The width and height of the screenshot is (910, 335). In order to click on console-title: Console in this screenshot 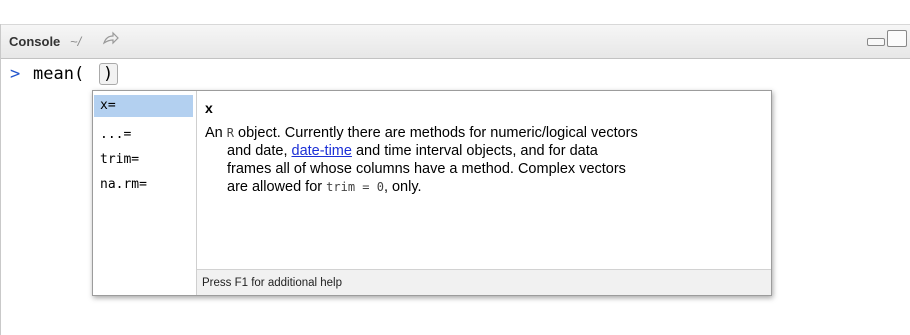, I will do `click(35, 41)`.